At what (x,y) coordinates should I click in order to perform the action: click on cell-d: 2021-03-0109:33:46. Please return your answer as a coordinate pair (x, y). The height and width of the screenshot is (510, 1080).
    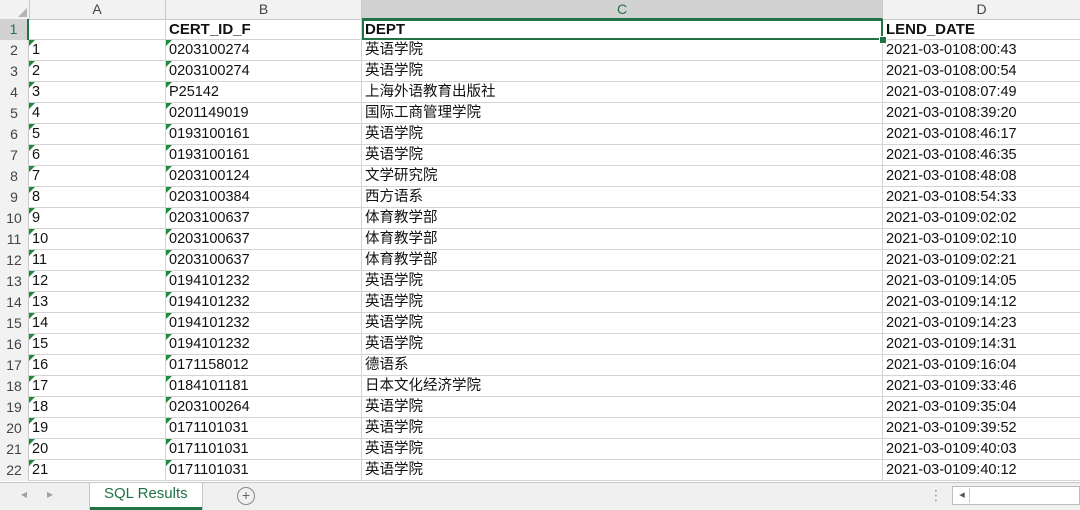
    Looking at the image, I should click on (981, 386).